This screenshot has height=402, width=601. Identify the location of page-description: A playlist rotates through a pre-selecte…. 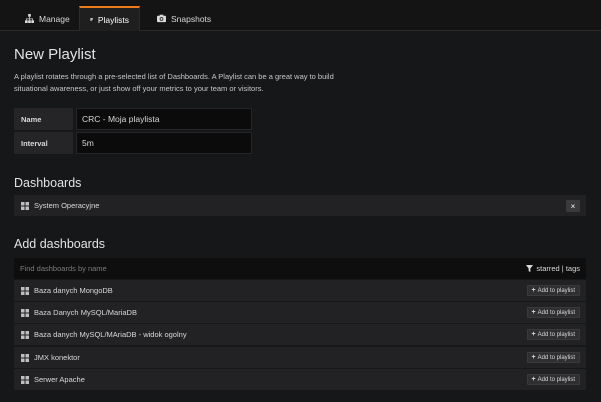
(194, 83).